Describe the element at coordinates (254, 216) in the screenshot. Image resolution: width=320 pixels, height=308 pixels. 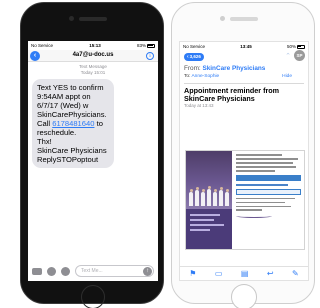
I see `signature` at that location.